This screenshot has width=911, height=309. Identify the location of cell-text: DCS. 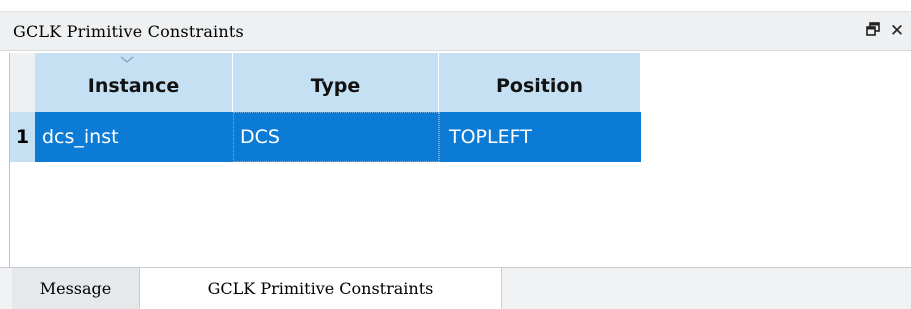
(260, 137).